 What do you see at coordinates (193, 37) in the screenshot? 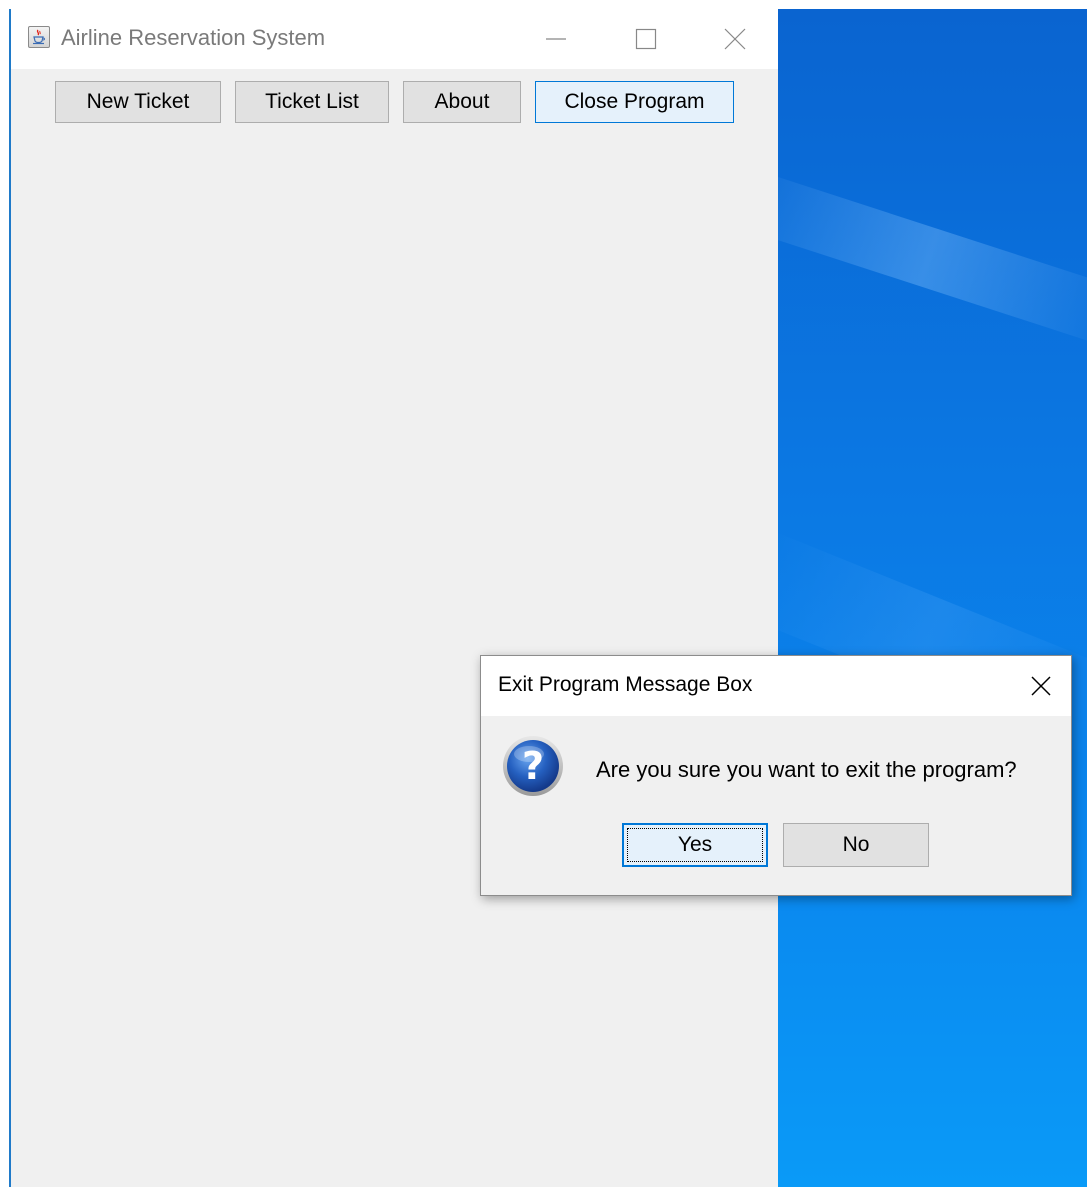
I see `window-title: Airline Reservation System` at bounding box center [193, 37].